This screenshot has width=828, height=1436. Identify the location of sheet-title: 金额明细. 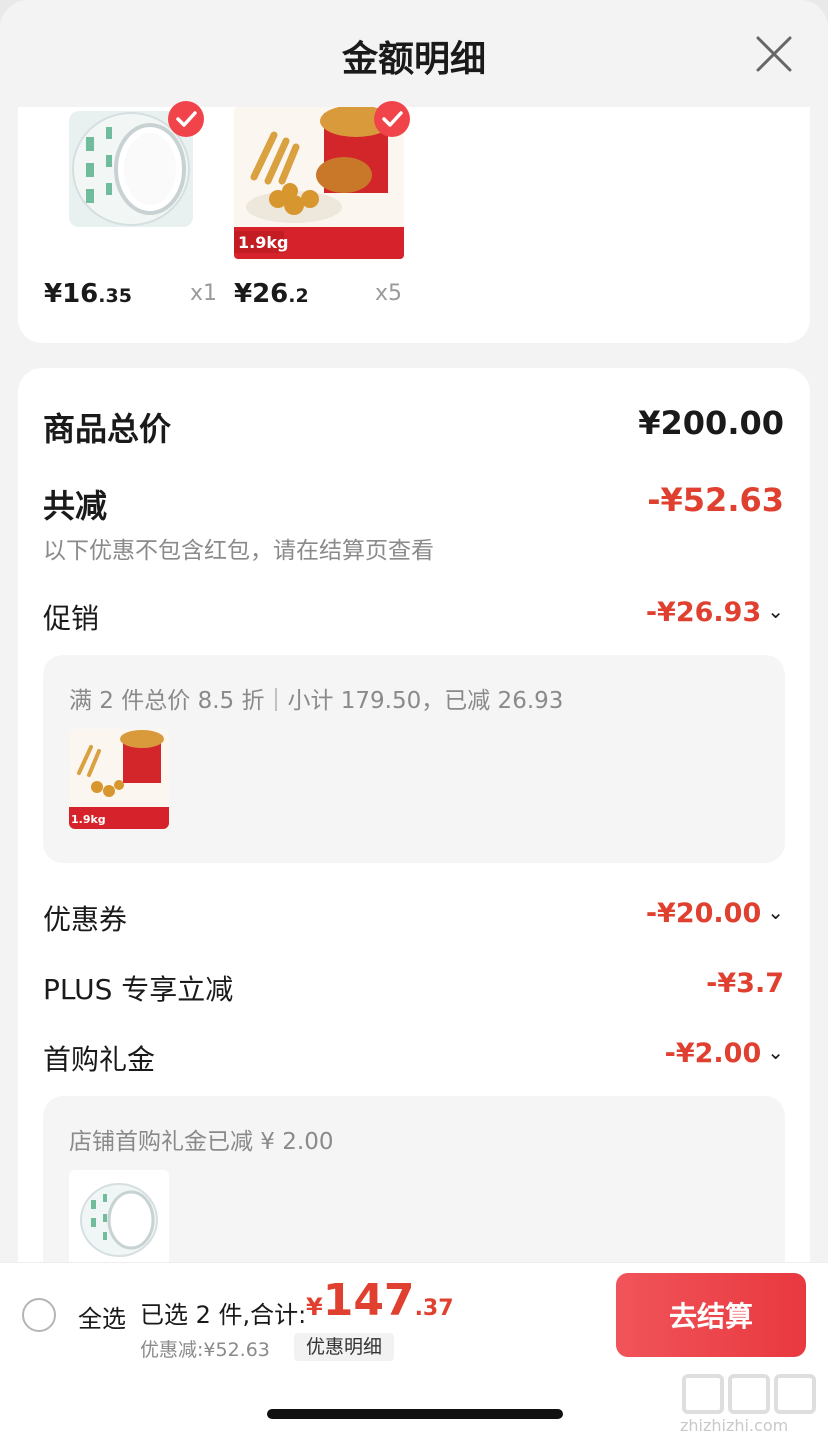
(413, 59).